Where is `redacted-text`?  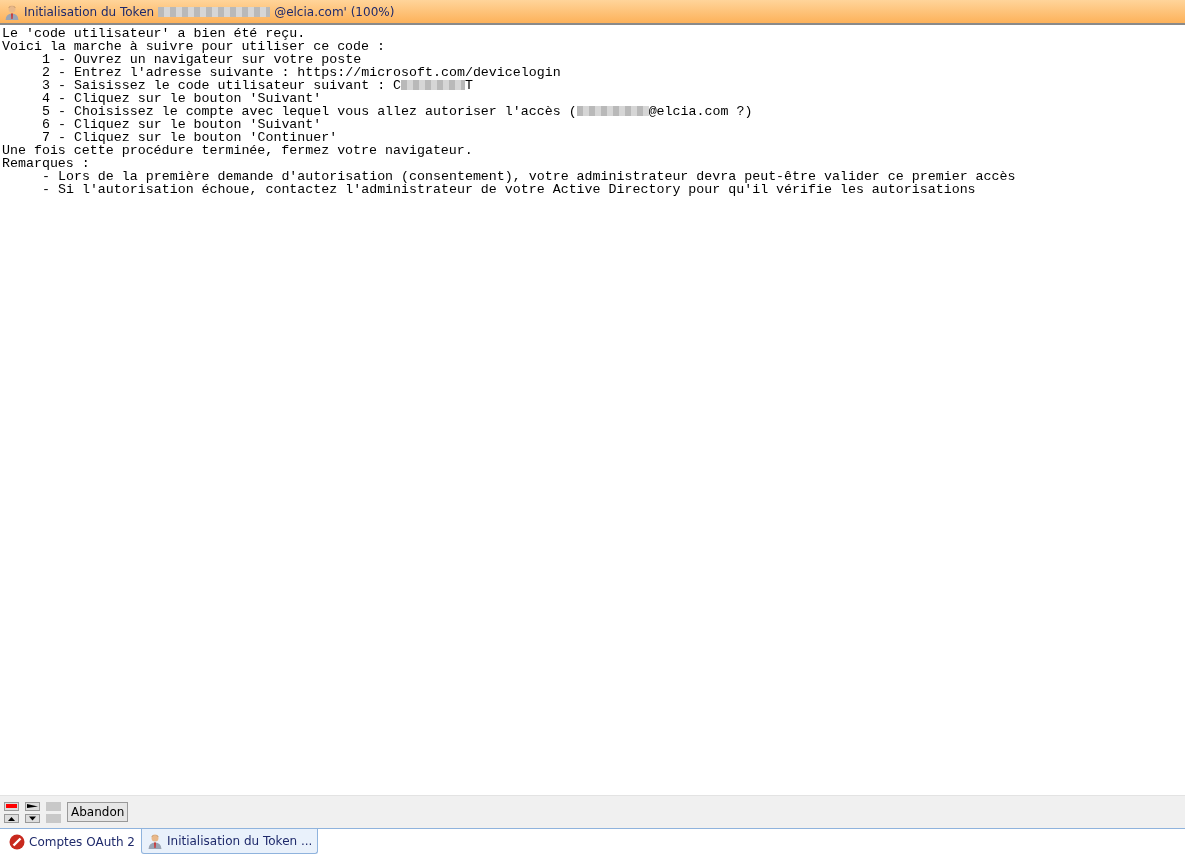
redacted-text is located at coordinates (433, 85).